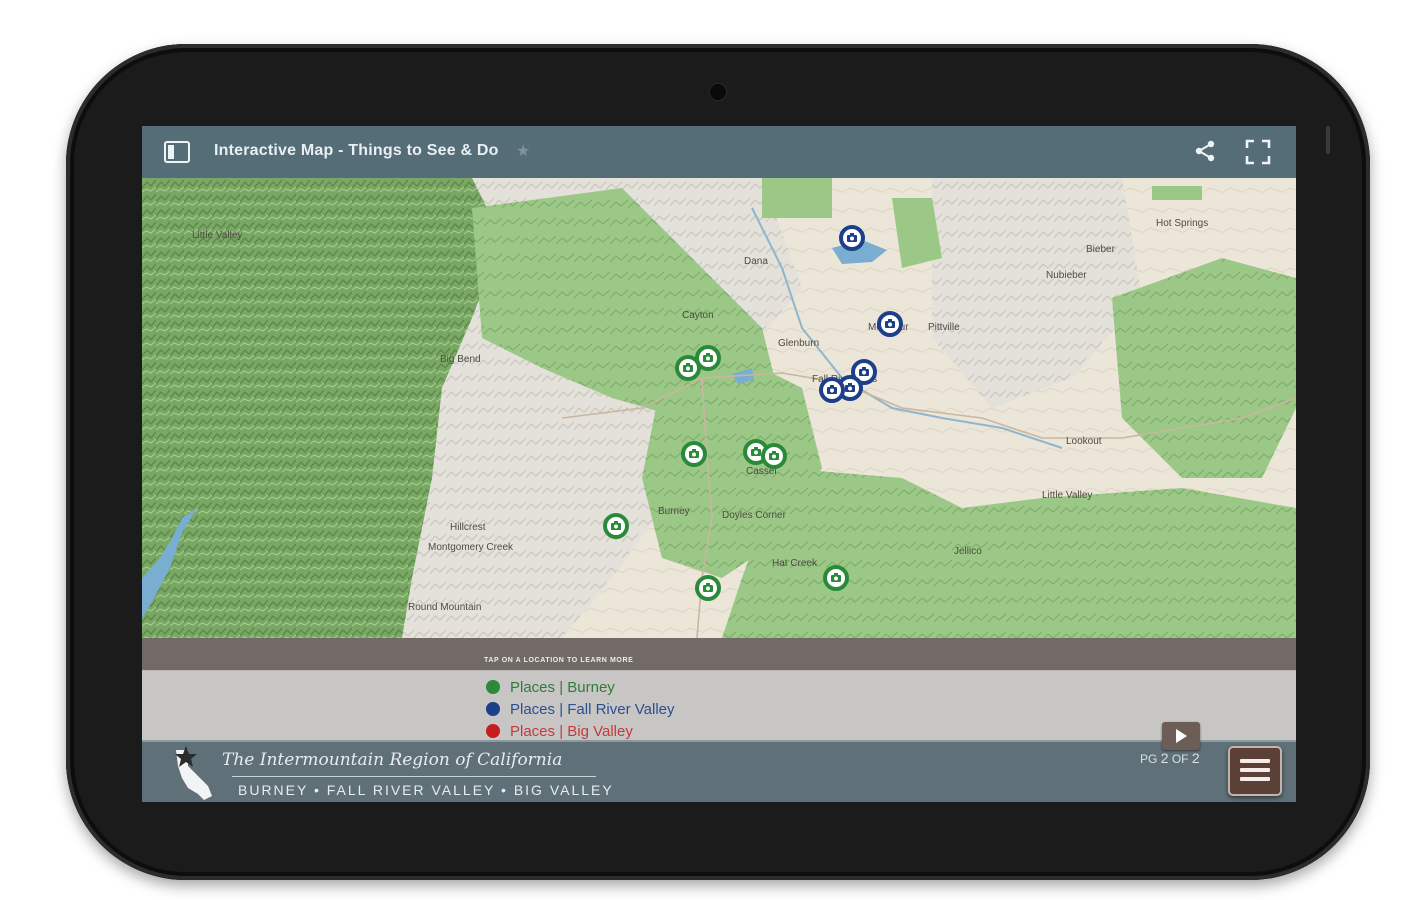 This screenshot has width=1422, height=900. Describe the element at coordinates (944, 327) in the screenshot. I see `place-label: Pittville` at that location.